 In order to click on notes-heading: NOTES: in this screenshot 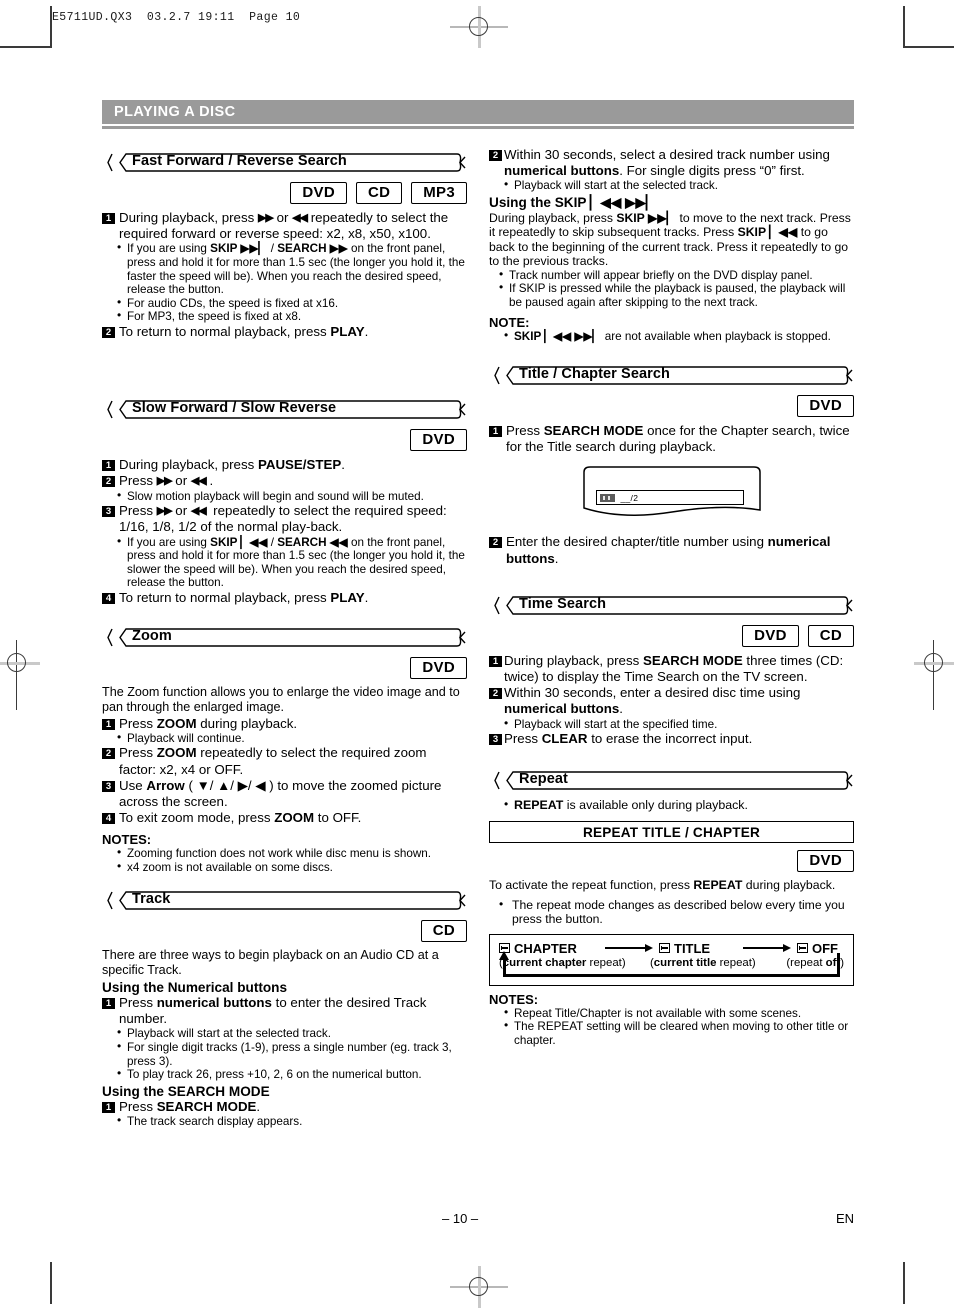, I will do `click(127, 840)`.